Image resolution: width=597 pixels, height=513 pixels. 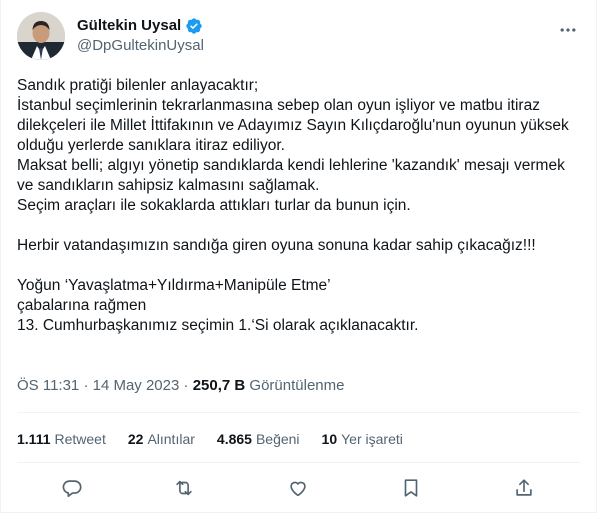 I want to click on quotes-stat: 22 Alıntılar, so click(x=161, y=439).